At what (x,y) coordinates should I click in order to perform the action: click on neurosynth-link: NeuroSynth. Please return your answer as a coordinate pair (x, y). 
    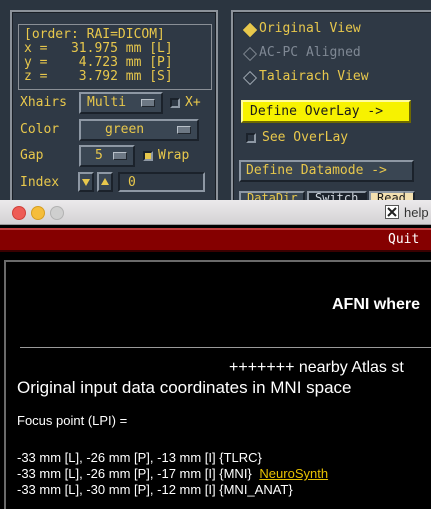
    Looking at the image, I should click on (293, 473).